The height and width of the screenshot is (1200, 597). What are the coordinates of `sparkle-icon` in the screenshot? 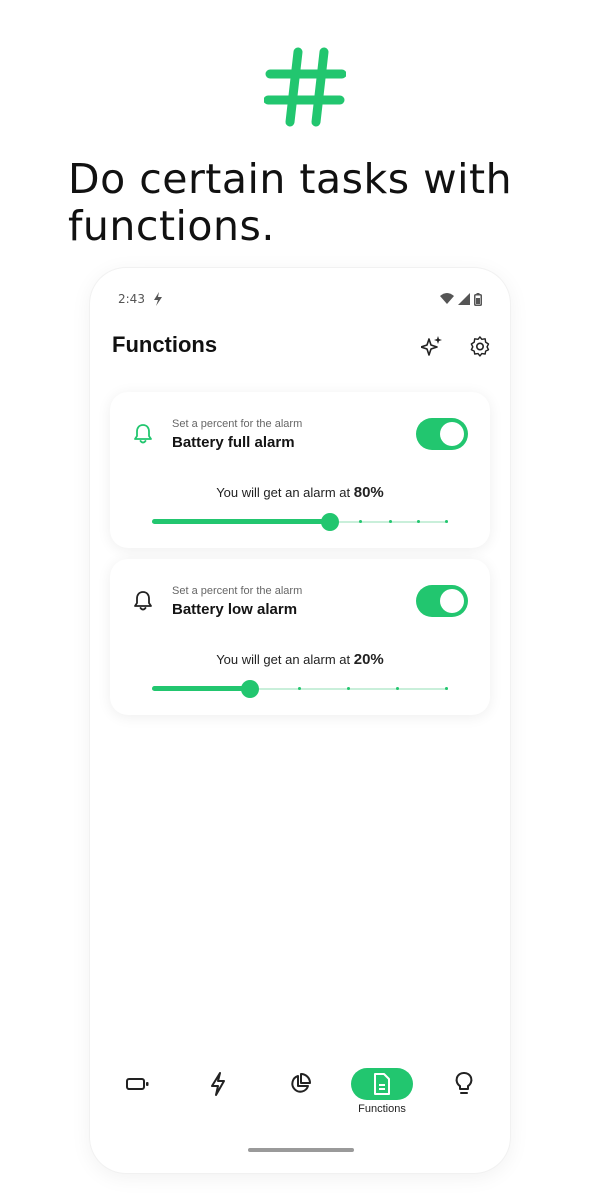 It's located at (432, 346).